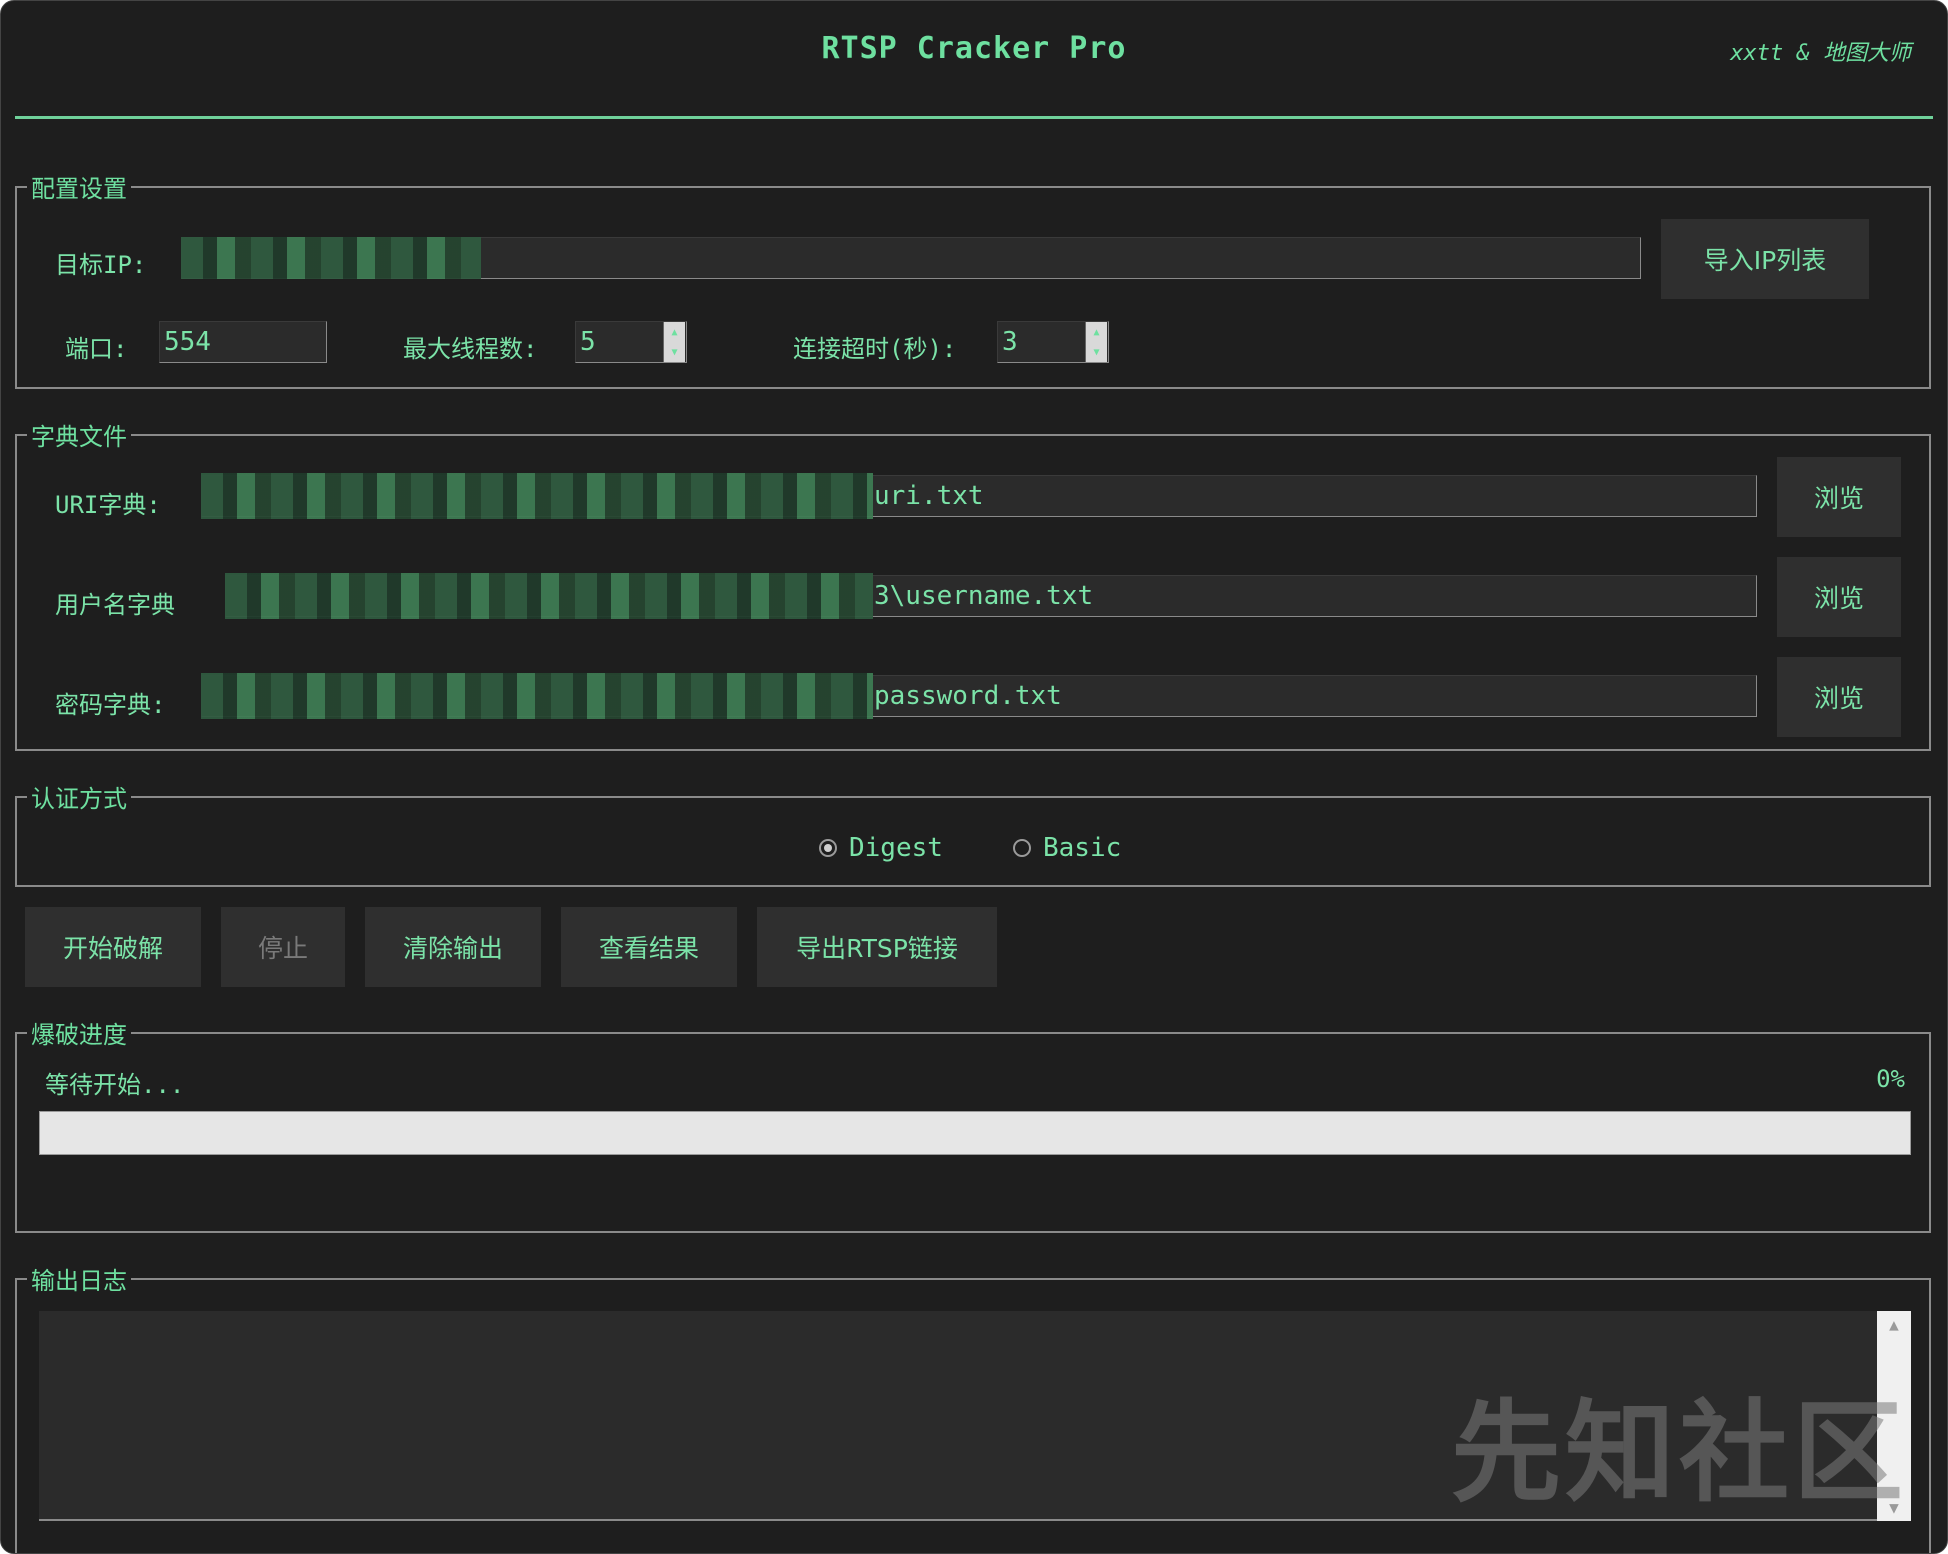 The image size is (1948, 1554). What do you see at coordinates (243, 342) in the screenshot?
I see `port-input: 554` at bounding box center [243, 342].